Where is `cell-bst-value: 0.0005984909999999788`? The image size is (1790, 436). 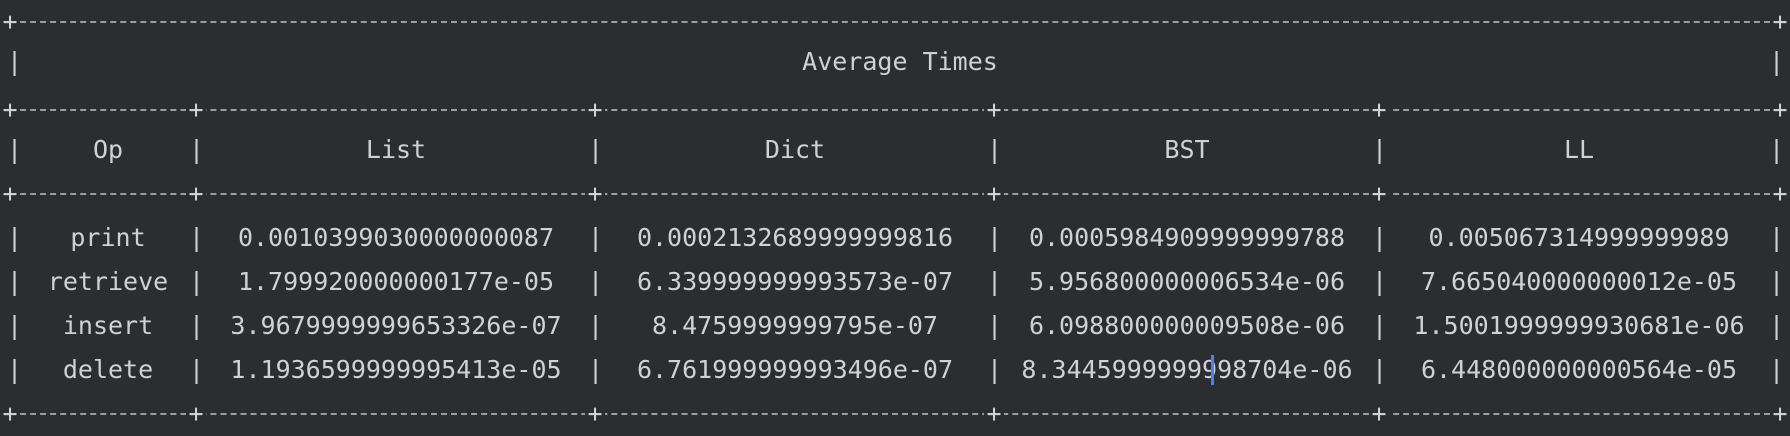
cell-bst-value: 0.0005984909999999788 is located at coordinates (1187, 237).